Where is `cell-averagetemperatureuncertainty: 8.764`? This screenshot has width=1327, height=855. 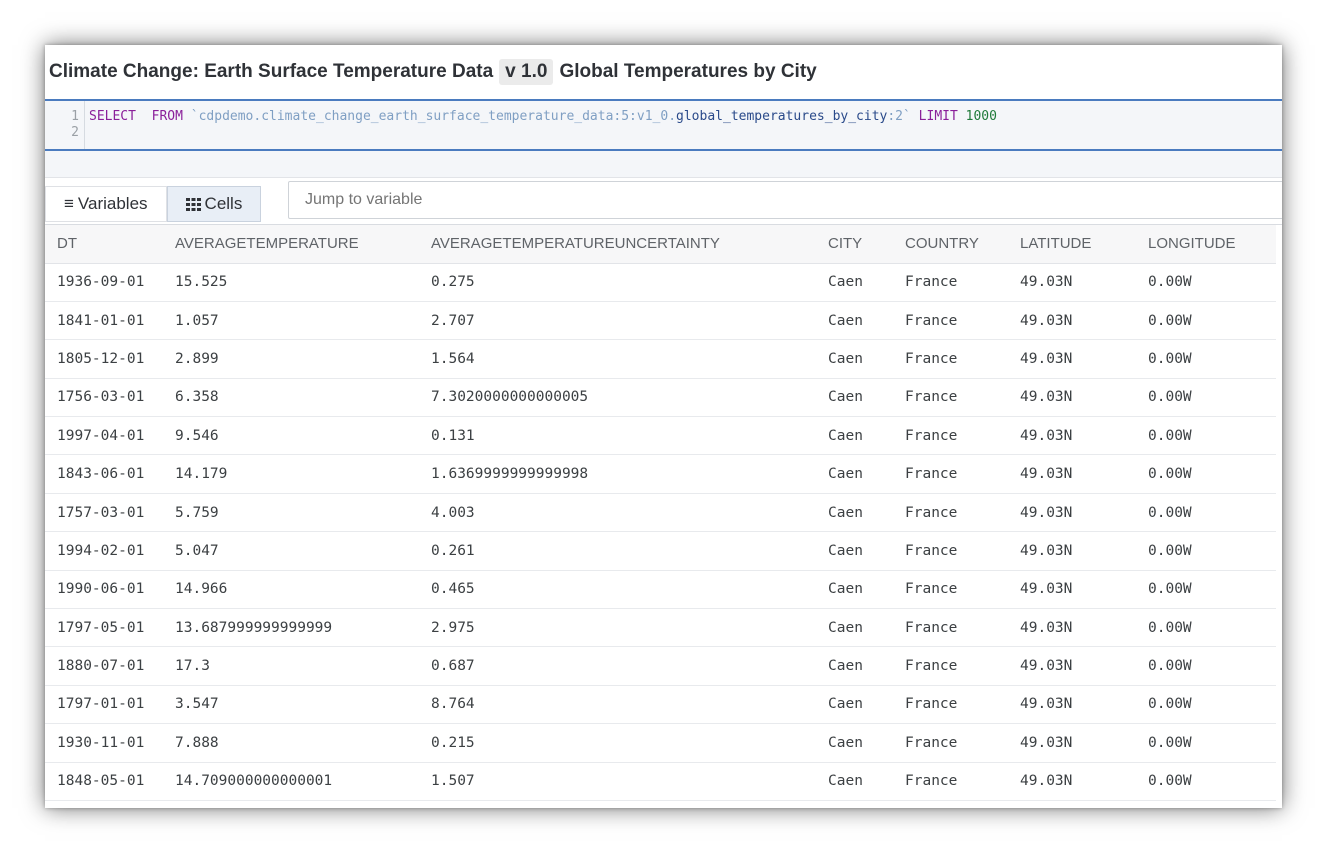
cell-averagetemperatureuncertainty: 8.764 is located at coordinates (617, 705).